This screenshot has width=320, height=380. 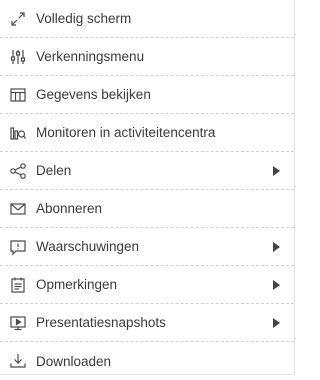 I want to click on menu-item-fullscreen: Volledig scherm, so click(x=147, y=19).